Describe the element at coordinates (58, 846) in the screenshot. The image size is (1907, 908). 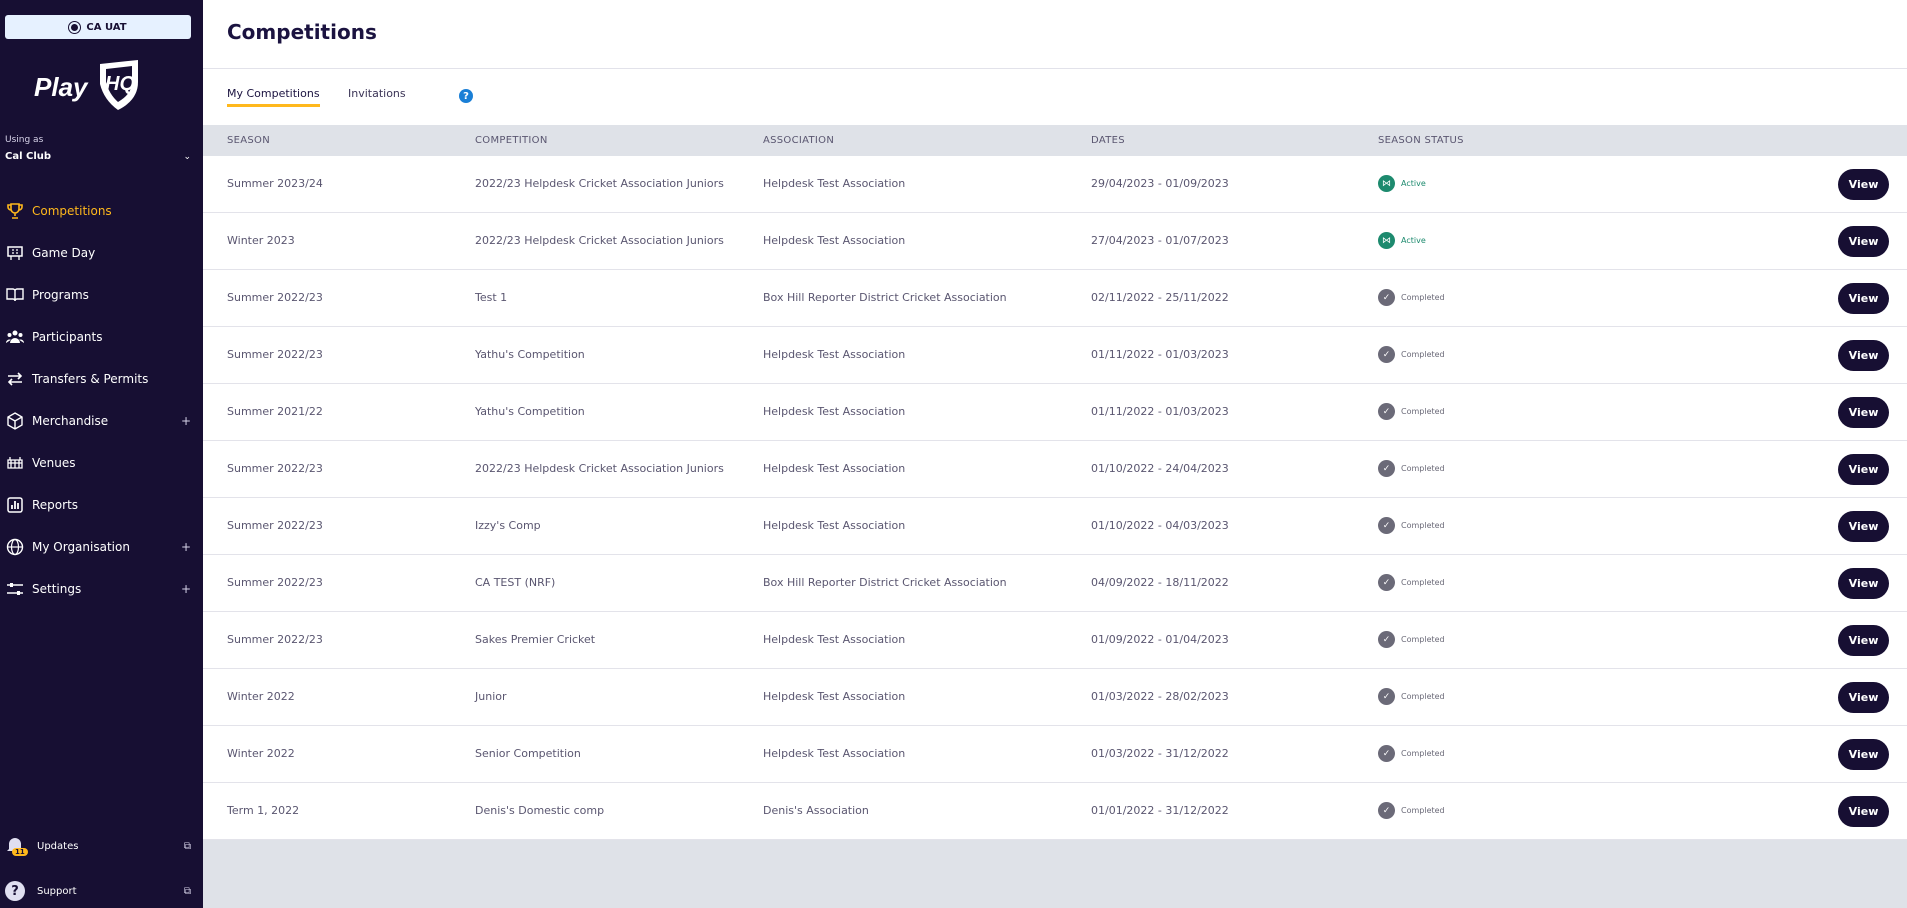
I see `updates-label: Updates` at that location.